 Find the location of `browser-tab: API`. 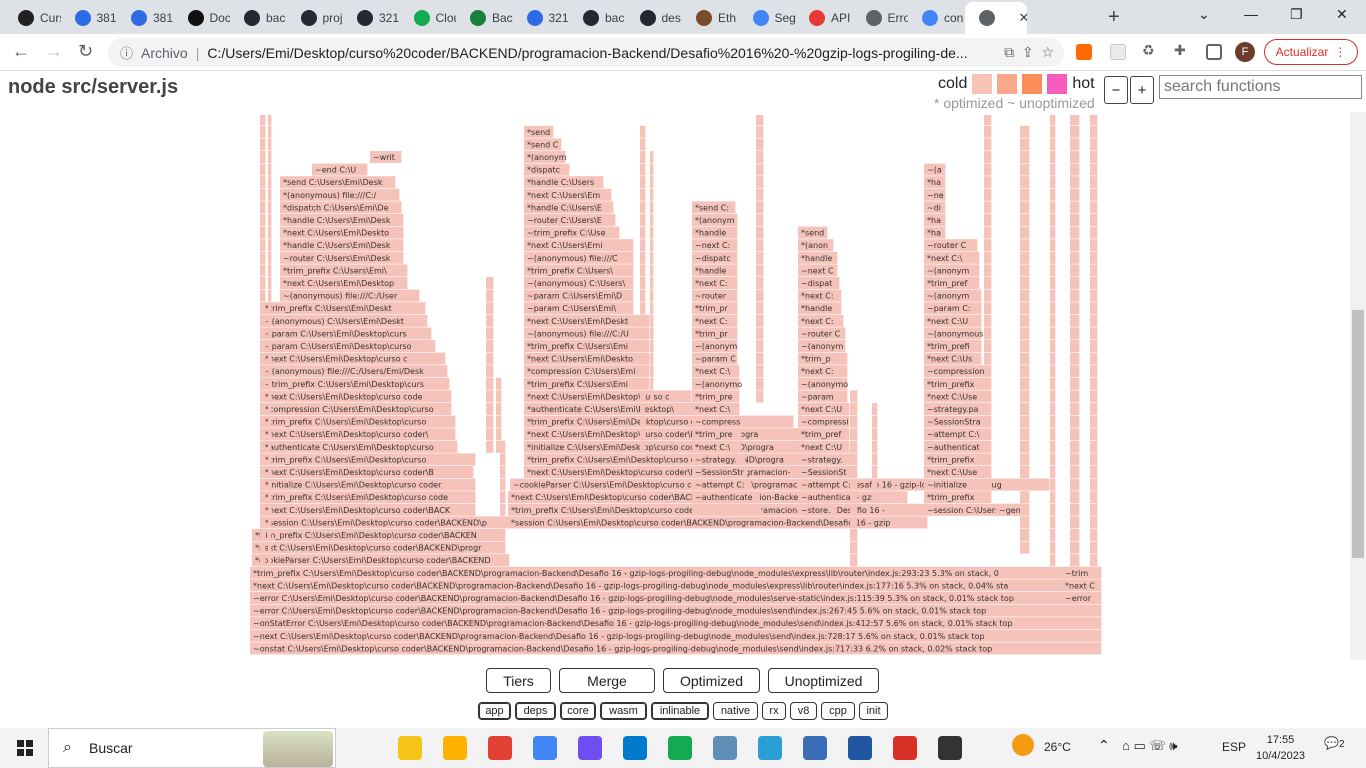

browser-tab: API is located at coordinates (823, 18).